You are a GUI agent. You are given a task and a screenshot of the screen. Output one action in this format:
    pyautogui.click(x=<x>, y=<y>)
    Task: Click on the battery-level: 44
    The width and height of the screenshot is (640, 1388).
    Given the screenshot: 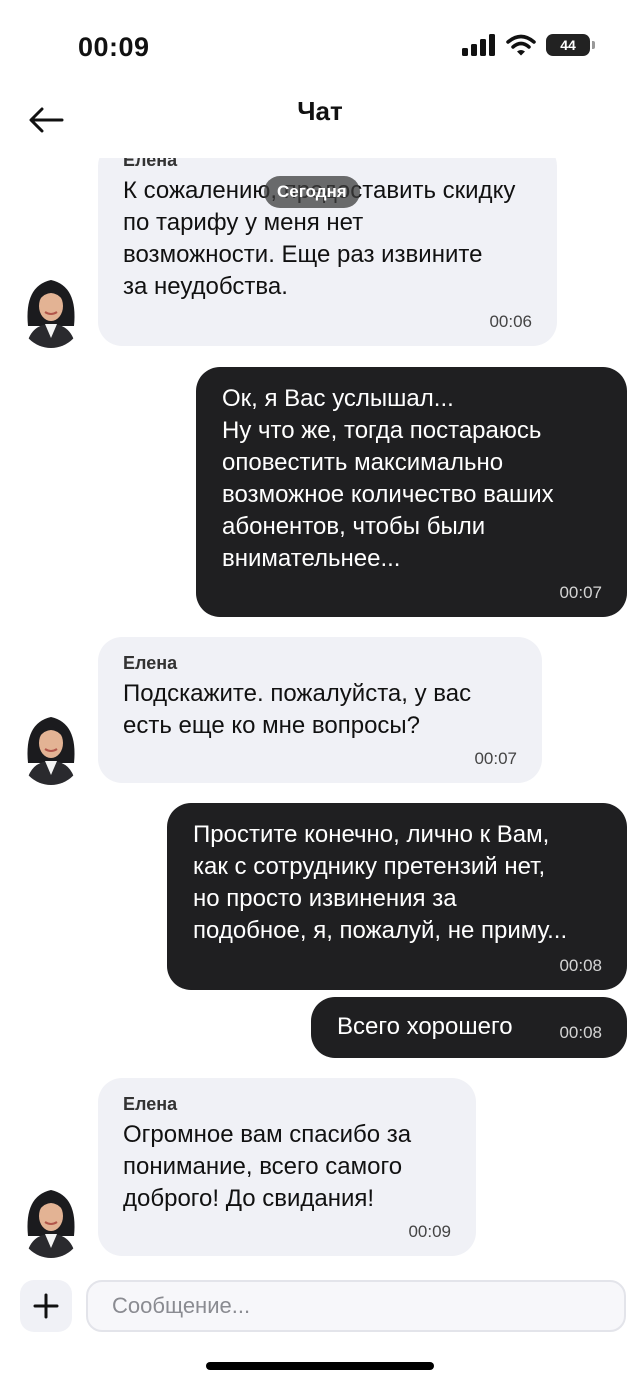 What is the action you would take?
    pyautogui.click(x=568, y=45)
    